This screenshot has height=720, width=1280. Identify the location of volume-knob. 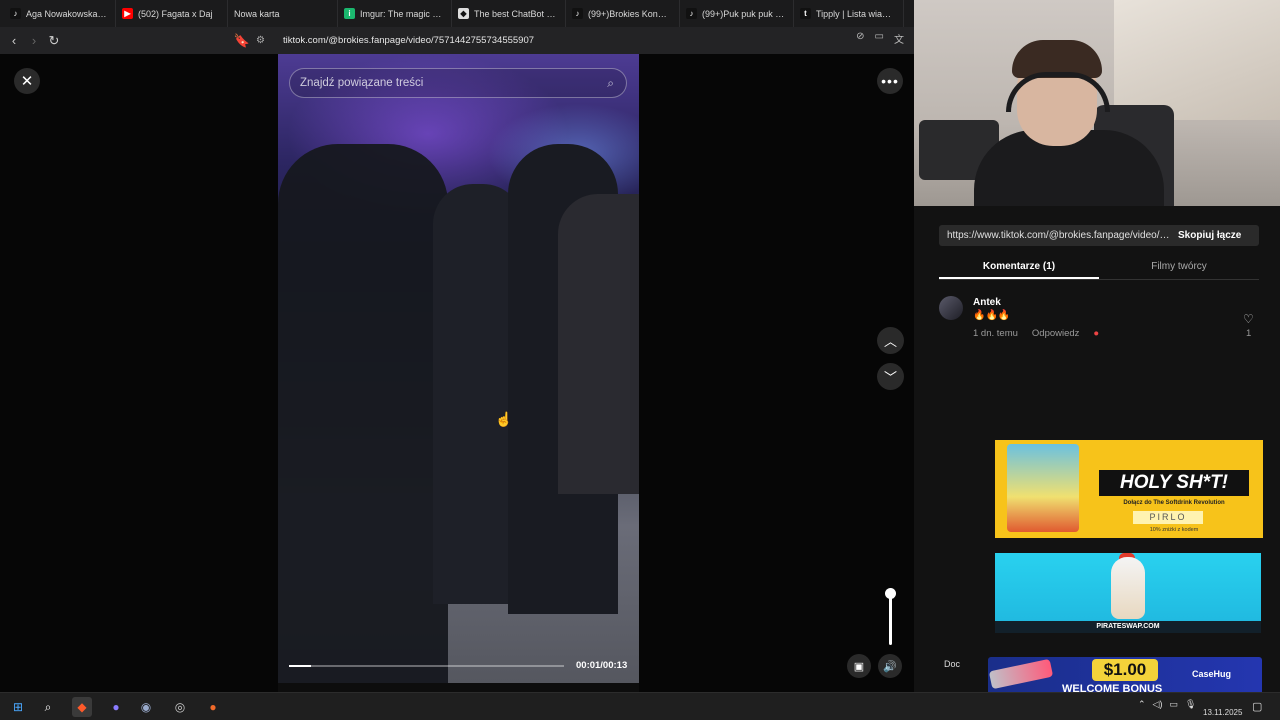
(890, 593).